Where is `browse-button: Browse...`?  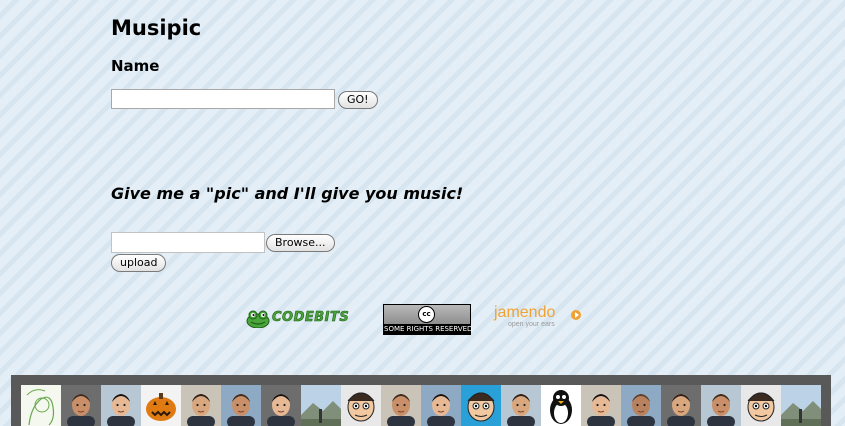 browse-button: Browse... is located at coordinates (300, 243).